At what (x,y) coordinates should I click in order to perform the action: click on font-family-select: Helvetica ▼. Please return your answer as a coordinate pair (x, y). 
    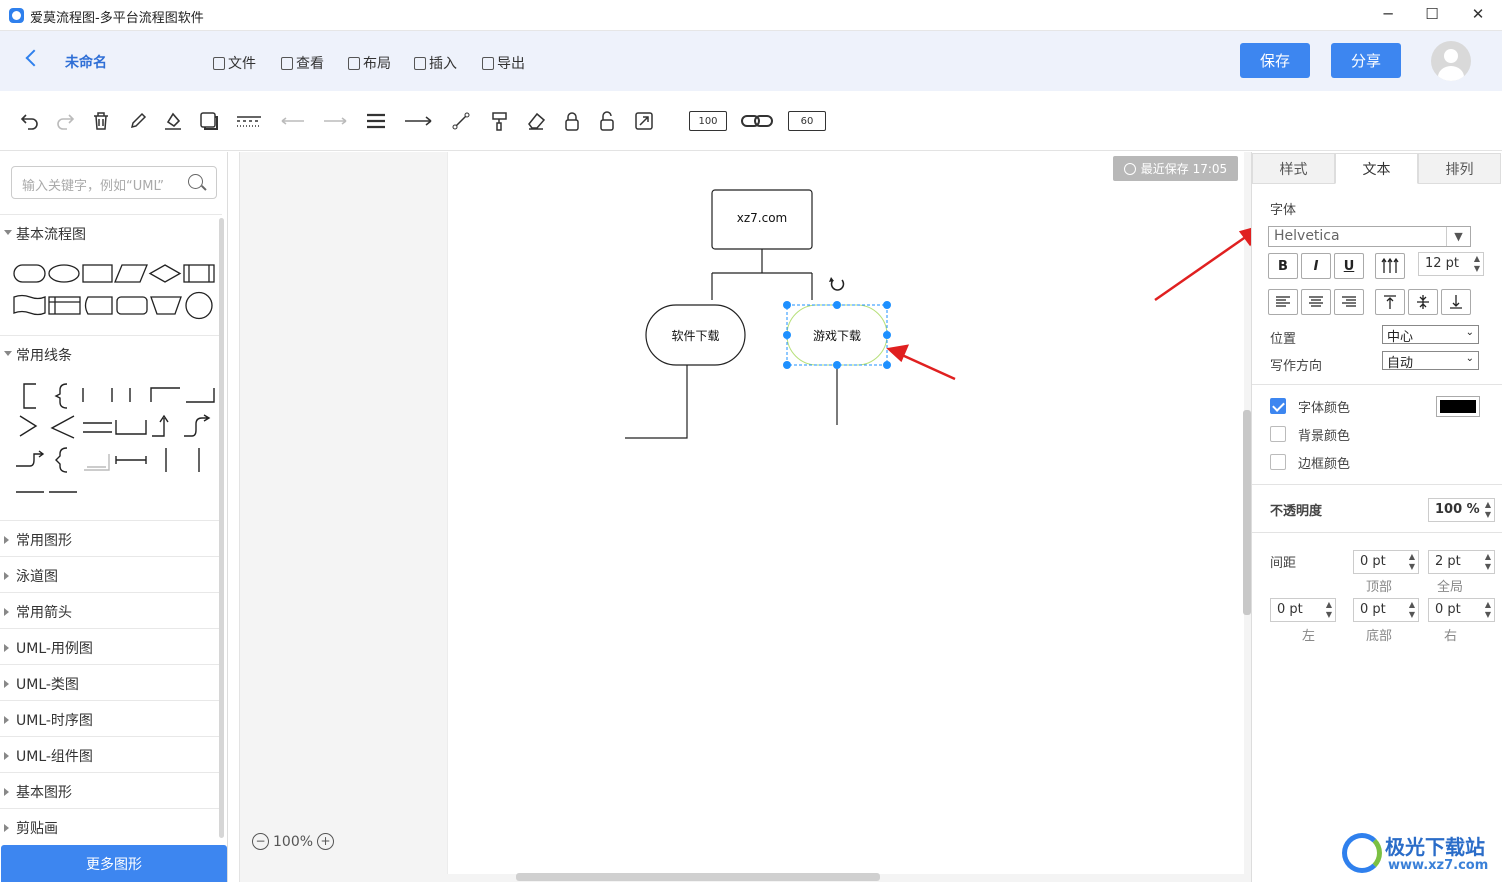
    Looking at the image, I should click on (1369, 236).